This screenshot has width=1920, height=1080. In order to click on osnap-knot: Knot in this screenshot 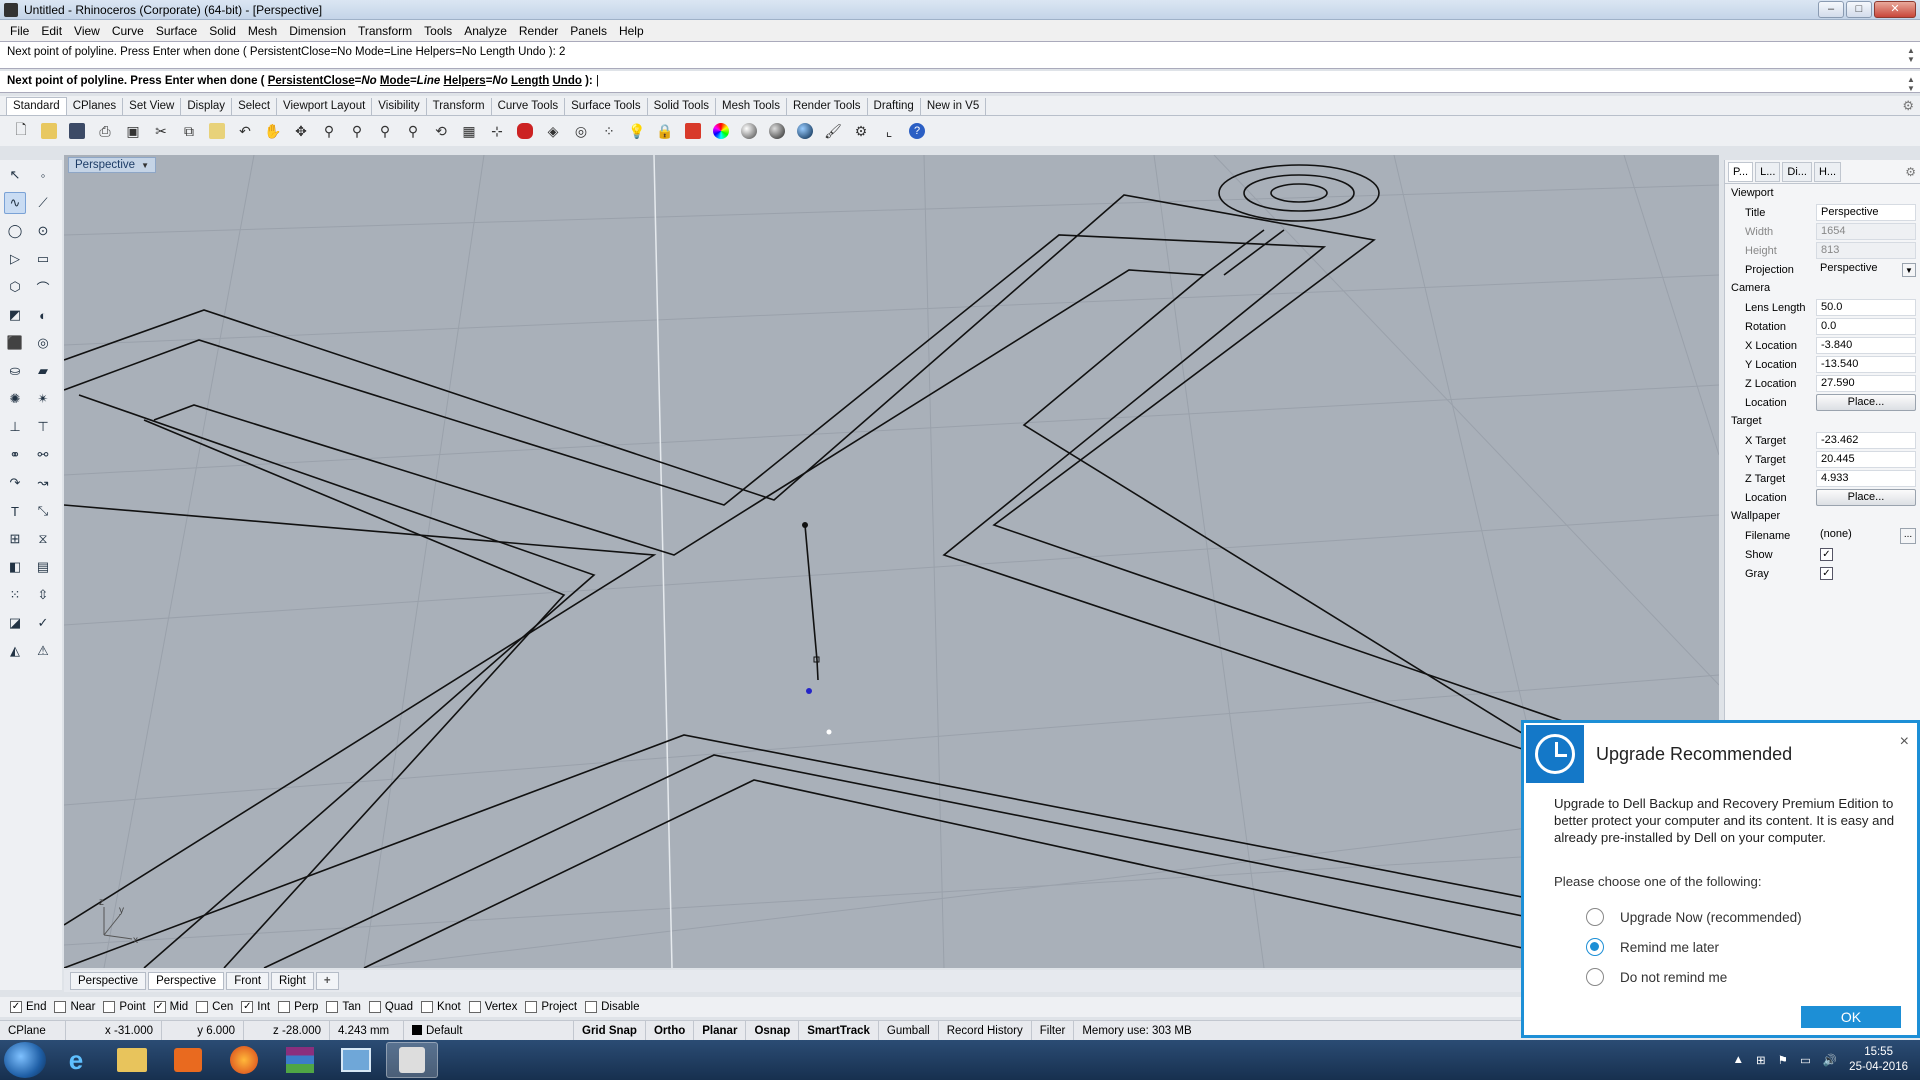, I will do `click(441, 1007)`.